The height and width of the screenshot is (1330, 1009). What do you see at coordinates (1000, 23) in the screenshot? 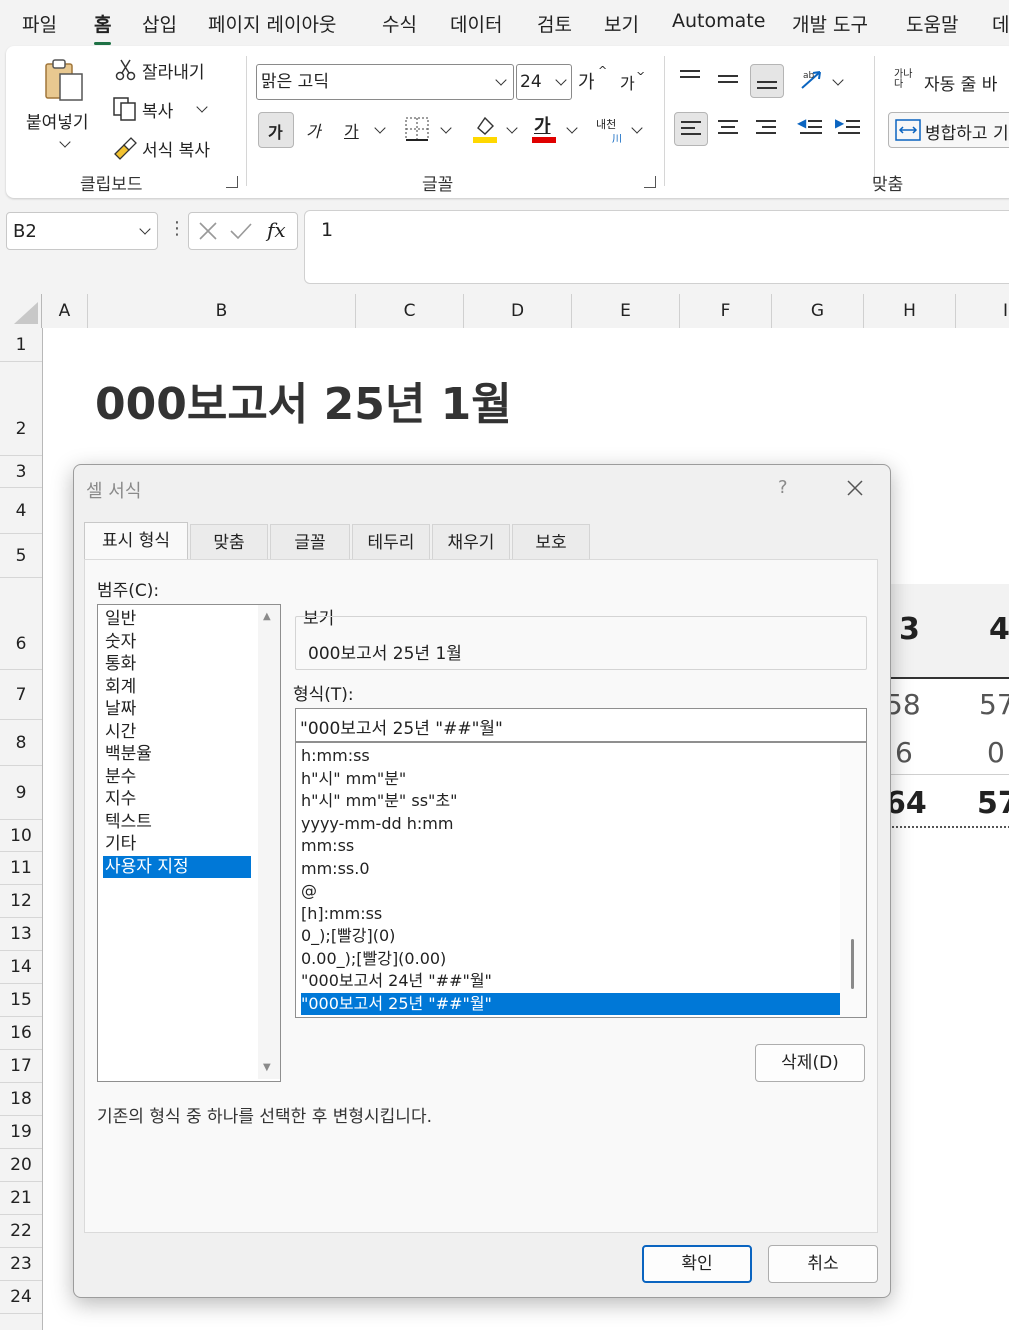
I see `tab-overflow: 데` at bounding box center [1000, 23].